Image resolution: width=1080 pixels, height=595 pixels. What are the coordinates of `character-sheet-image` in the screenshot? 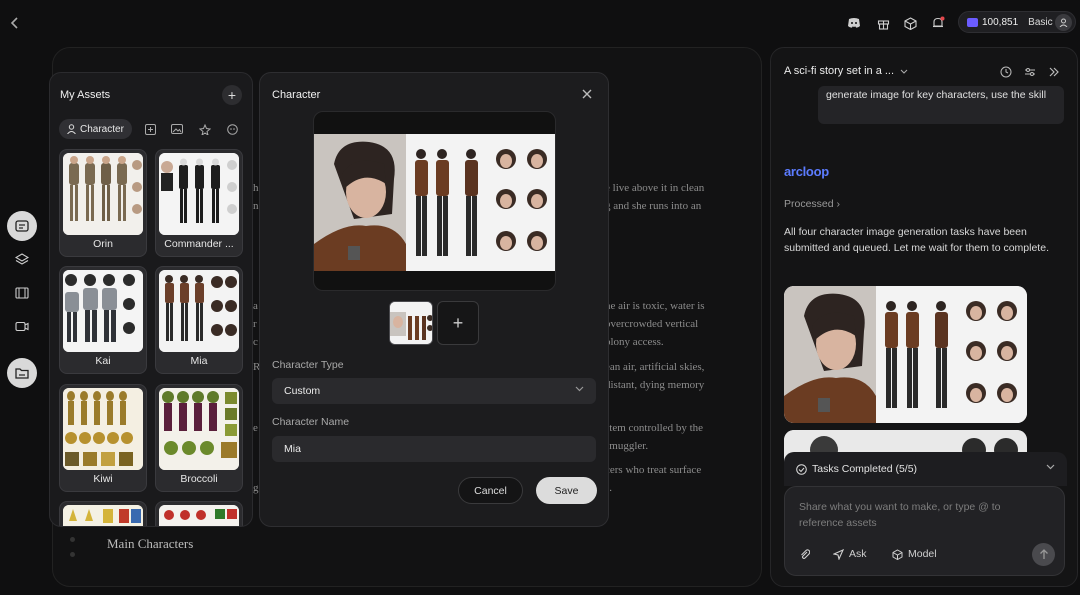 It's located at (434, 202).